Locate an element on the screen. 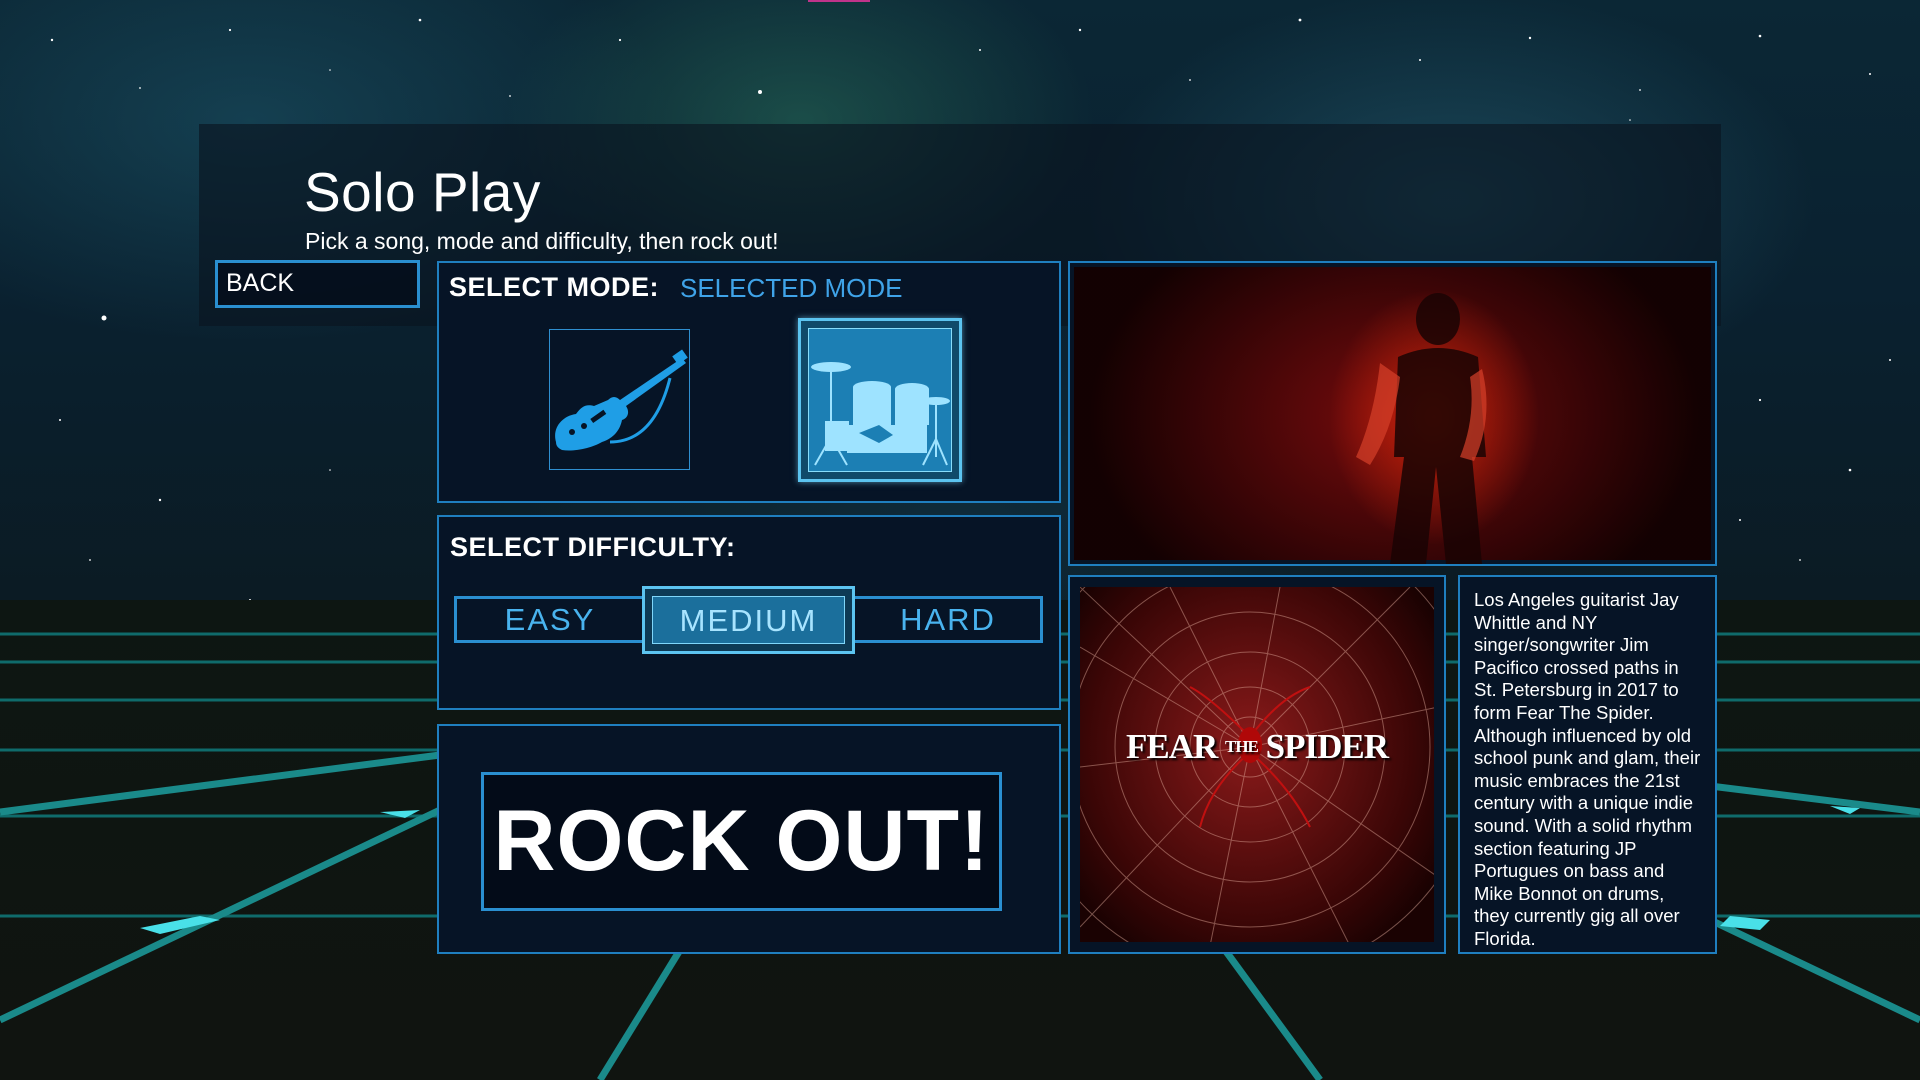 The image size is (1920, 1080). video-frame is located at coordinates (1392, 415).